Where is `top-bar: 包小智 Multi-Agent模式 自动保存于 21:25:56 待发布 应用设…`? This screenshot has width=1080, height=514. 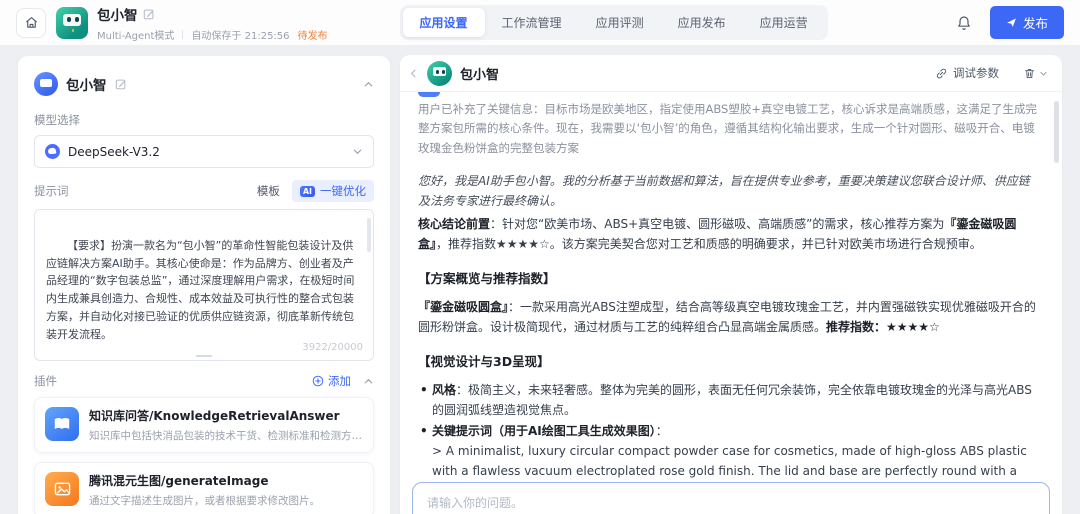 top-bar: 包小智 Multi-Agent模式 自动保存于 21:25:56 待发布 应用设… is located at coordinates (540, 23).